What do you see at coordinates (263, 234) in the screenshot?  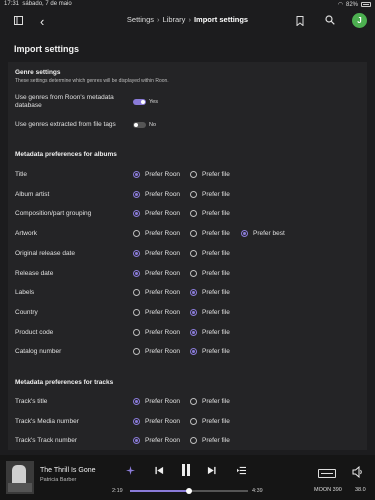 I see `album-option-prefer-best: Prefer best` at bounding box center [263, 234].